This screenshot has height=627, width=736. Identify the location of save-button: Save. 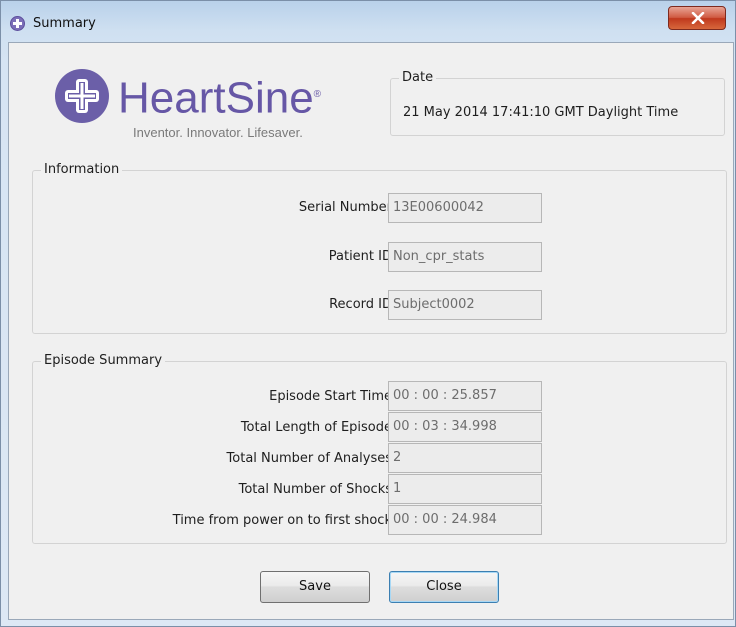
(315, 587).